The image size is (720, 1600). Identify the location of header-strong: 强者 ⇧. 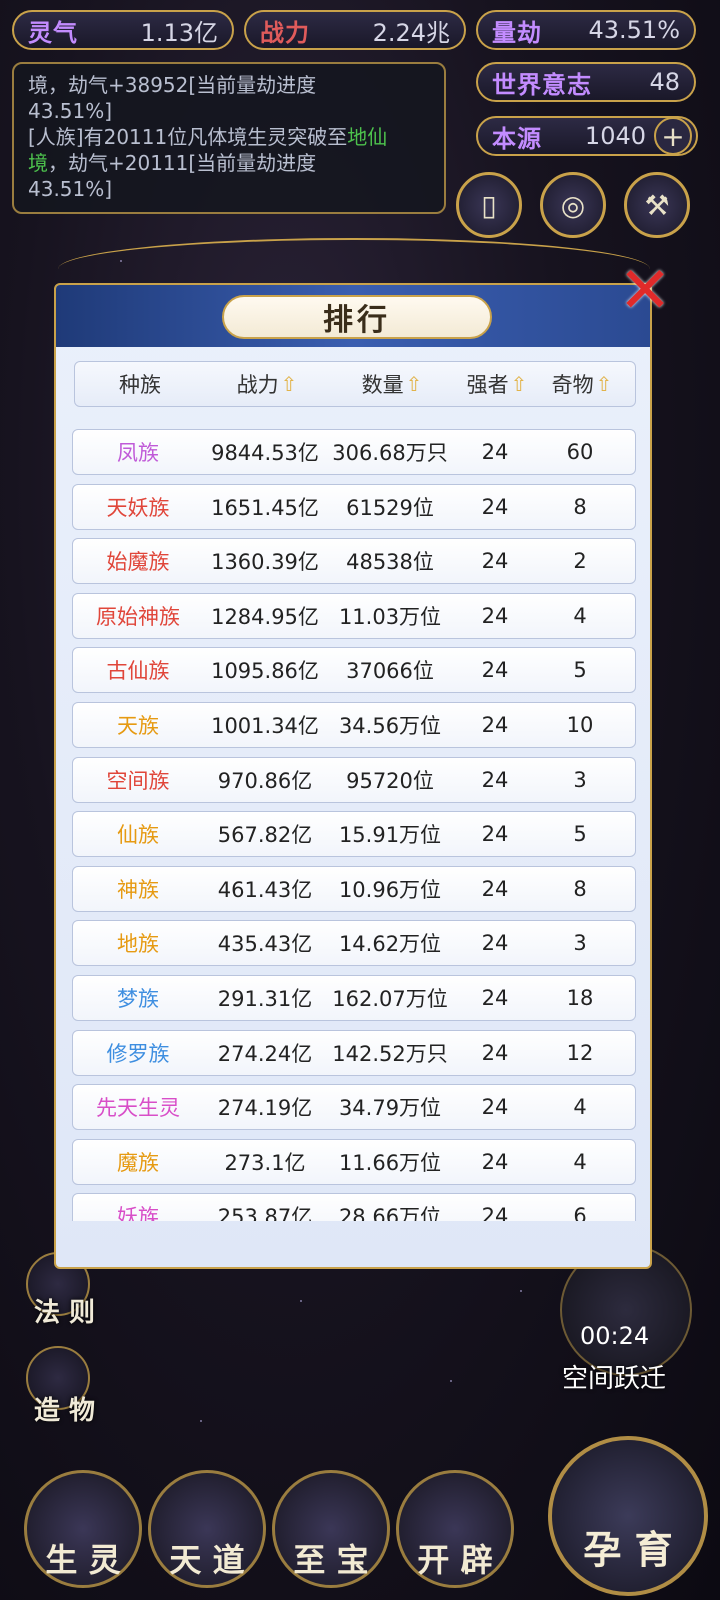
(497, 384).